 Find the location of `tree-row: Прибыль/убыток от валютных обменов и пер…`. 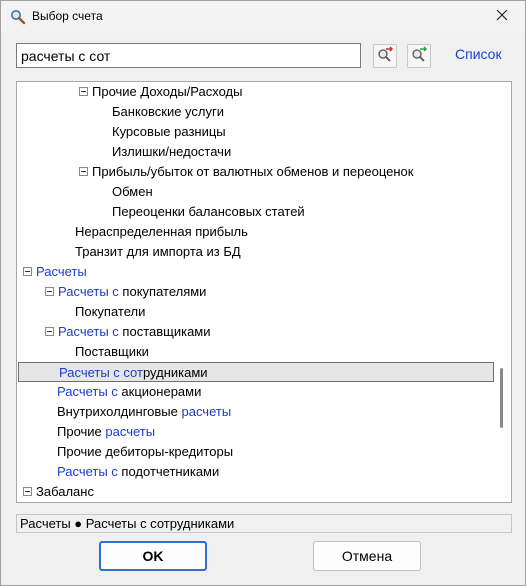

tree-row: Прибыль/убыток от валютных обменов и пер… is located at coordinates (256, 172).